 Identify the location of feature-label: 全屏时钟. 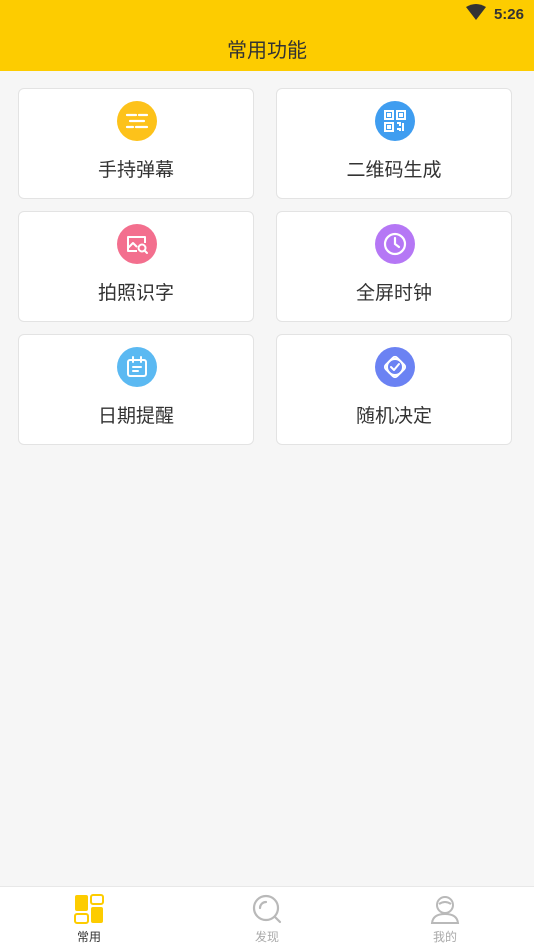
(393, 293).